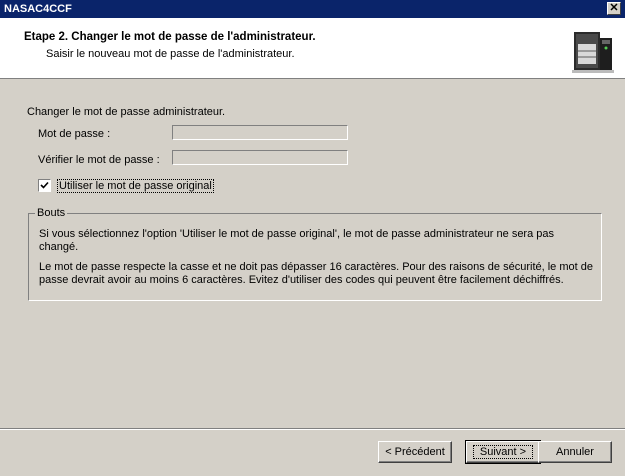 The image size is (625, 476). I want to click on verify-password-field, so click(260, 157).